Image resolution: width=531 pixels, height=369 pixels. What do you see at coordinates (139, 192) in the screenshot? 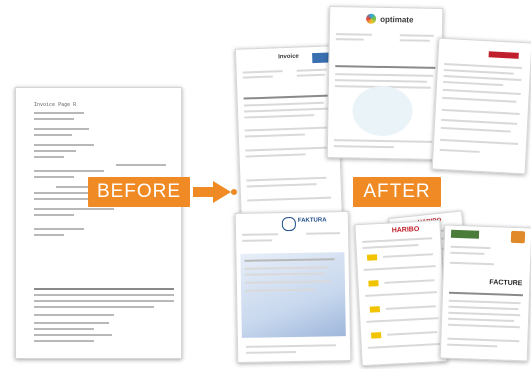
I see `before-label: BEFORE` at bounding box center [139, 192].